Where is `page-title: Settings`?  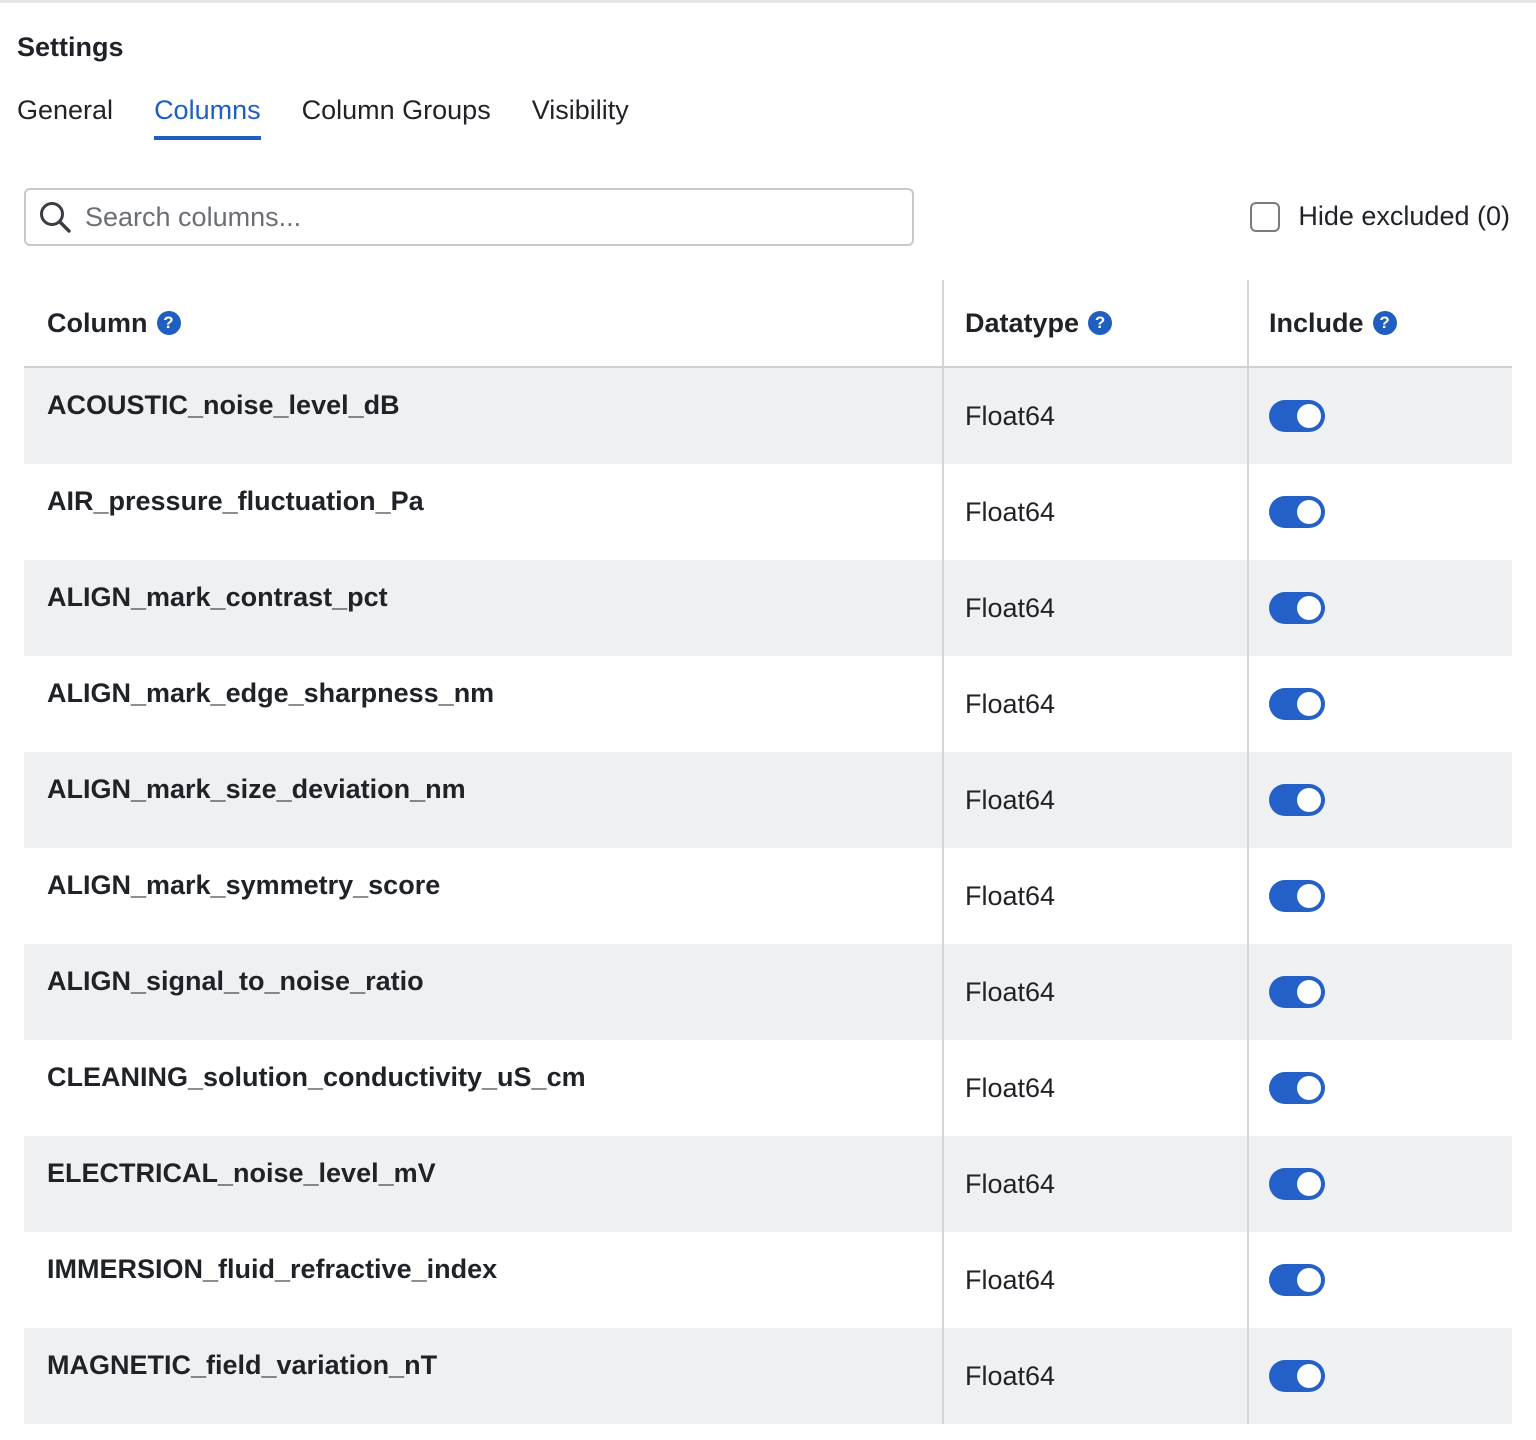
page-title: Settings is located at coordinates (70, 47).